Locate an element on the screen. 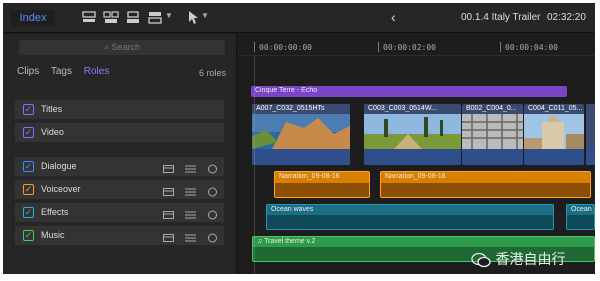 The width and height of the screenshot is (600, 281). timeline-ruler: 00:00:00:00 00:00:02:00 00:00:04:00 is located at coordinates (416, 45).